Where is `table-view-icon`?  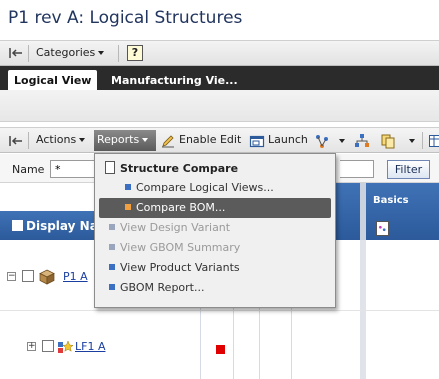 table-view-icon is located at coordinates (433, 141).